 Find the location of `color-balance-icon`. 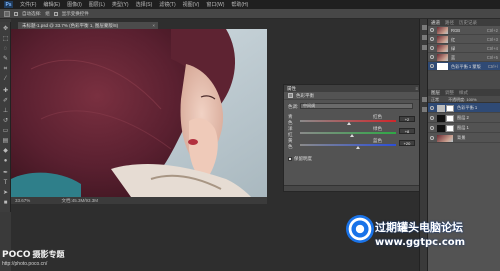

color-balance-icon is located at coordinates (290, 95).